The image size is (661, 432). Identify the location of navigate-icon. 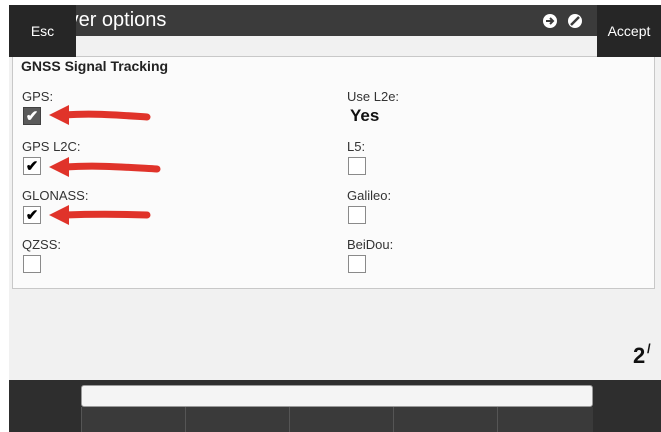
(550, 20).